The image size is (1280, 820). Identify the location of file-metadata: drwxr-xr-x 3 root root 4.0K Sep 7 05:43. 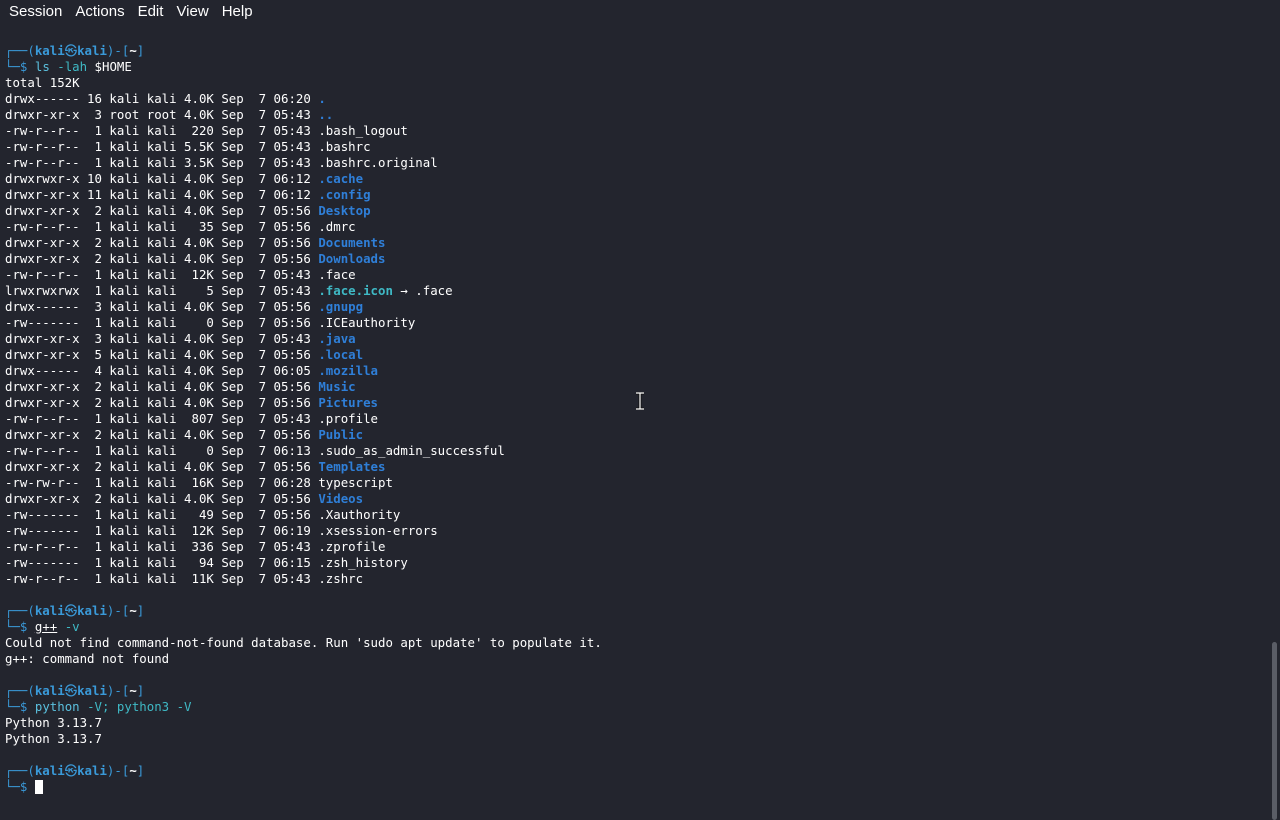
(162, 114).